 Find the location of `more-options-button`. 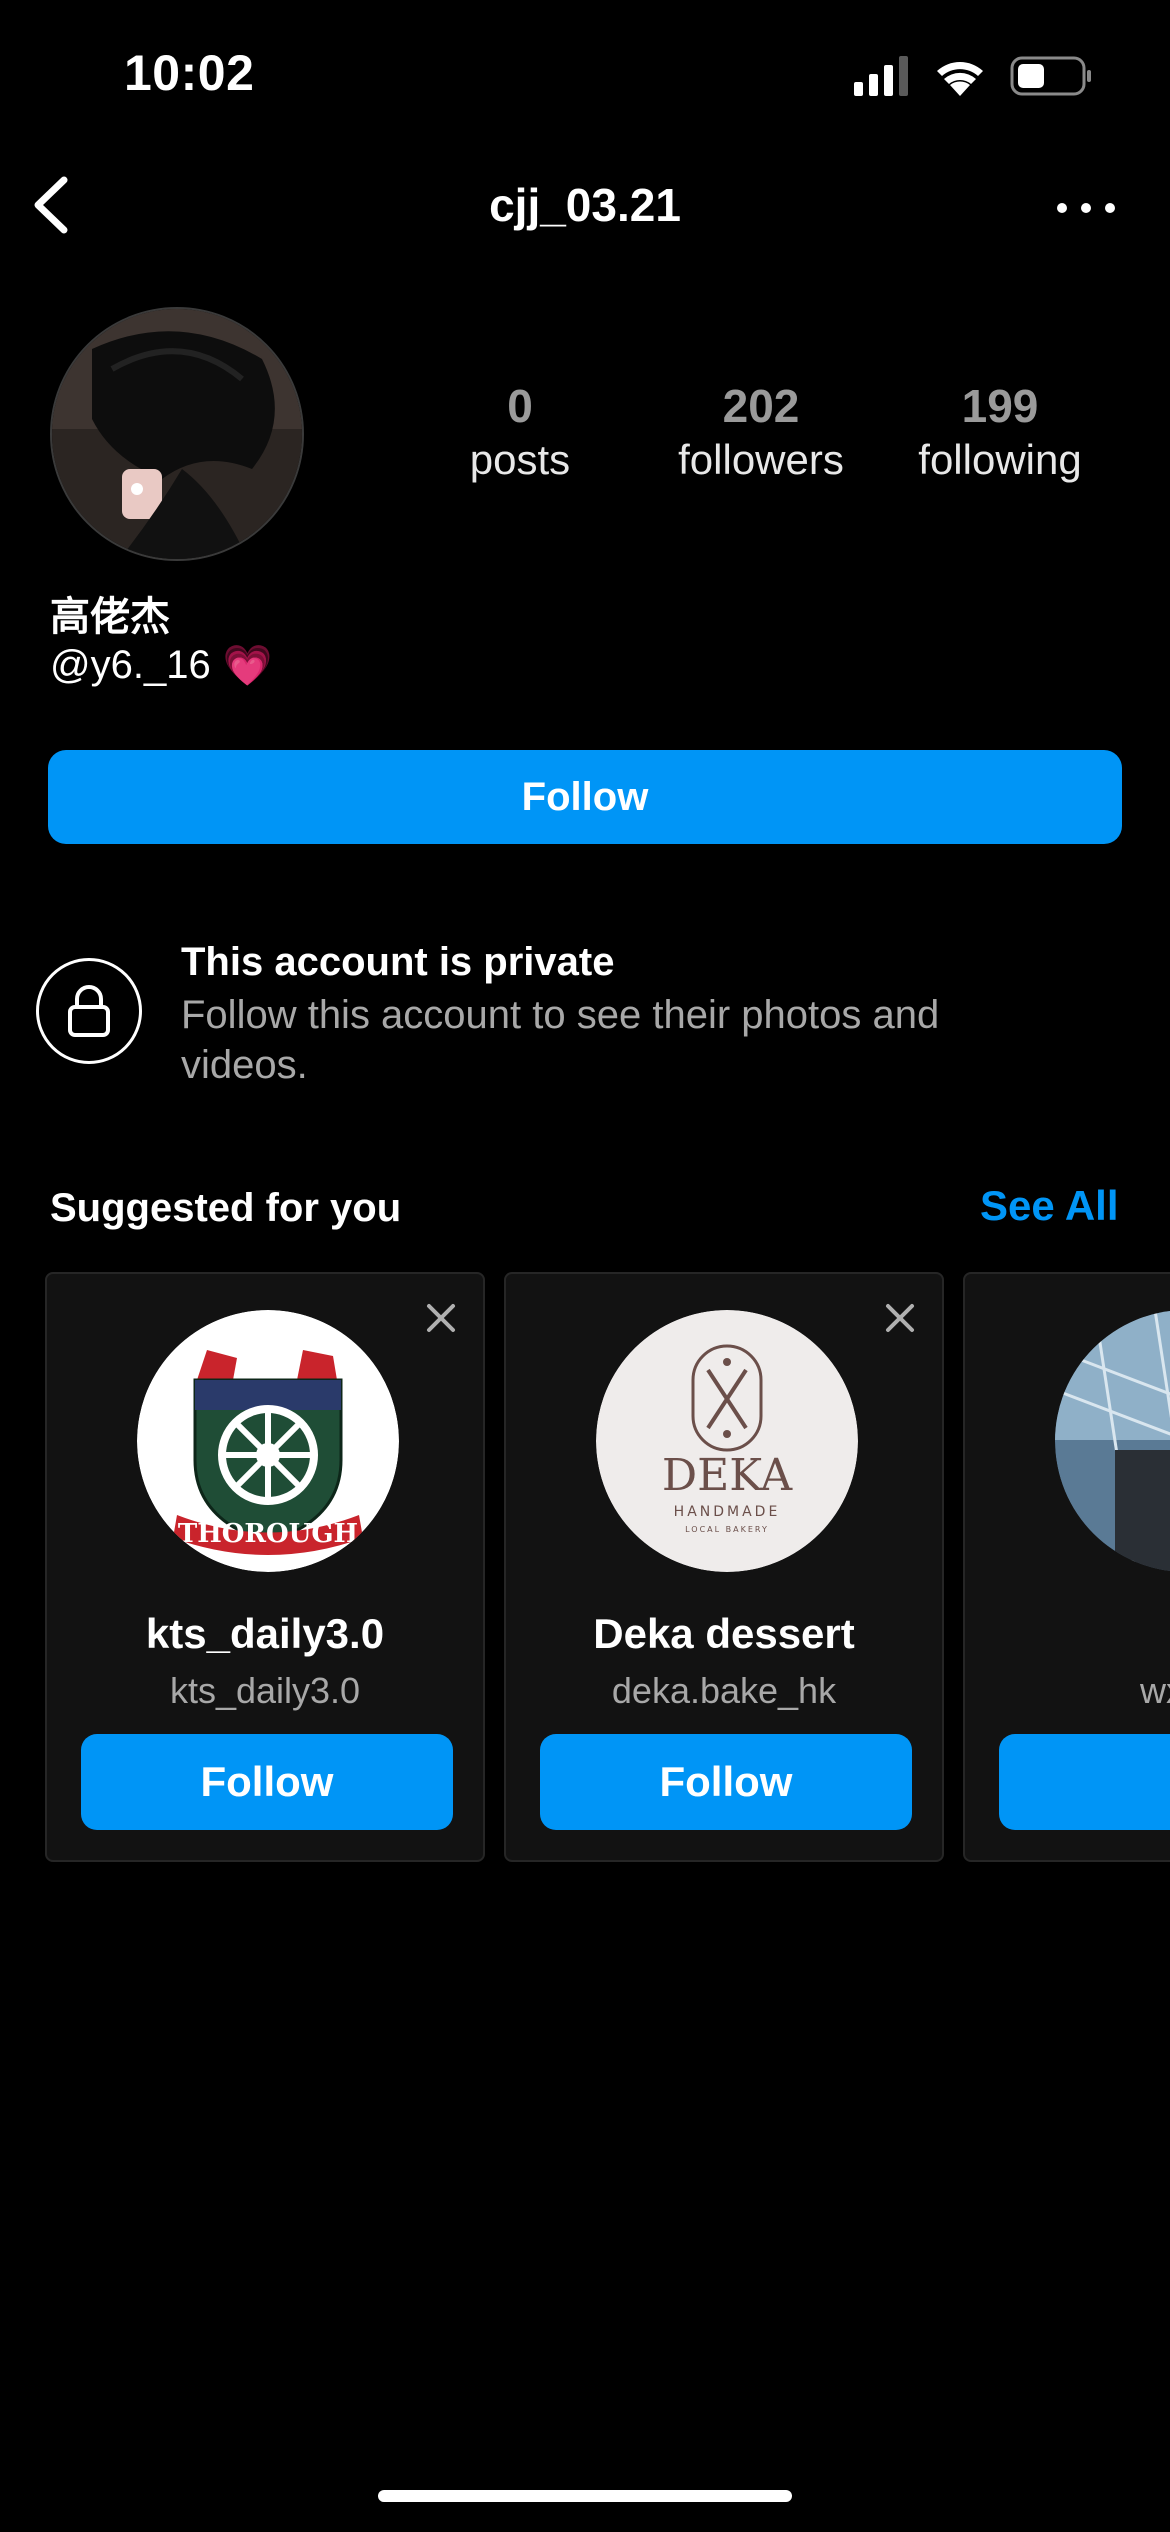

more-options-button is located at coordinates (1086, 208).